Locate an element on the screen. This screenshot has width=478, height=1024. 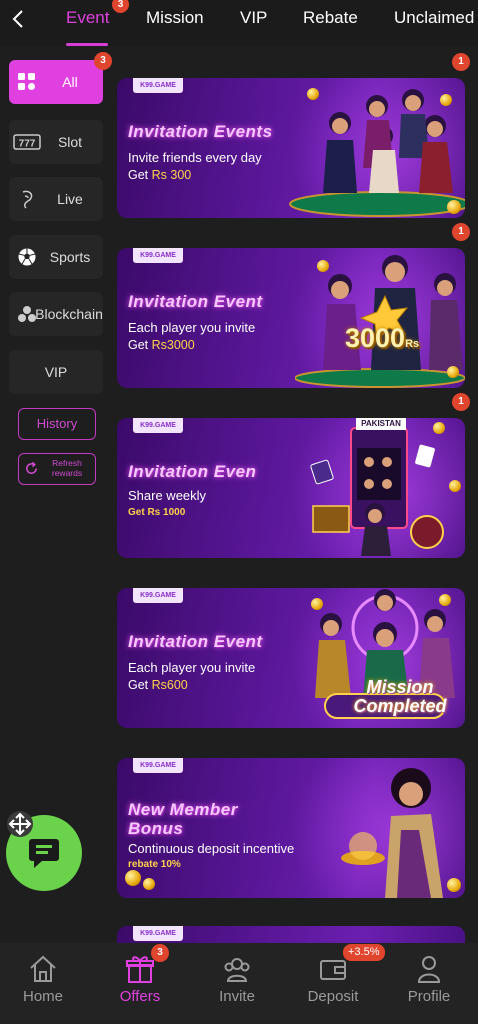
tab-rebate: Rebate is located at coordinates (330, 18).